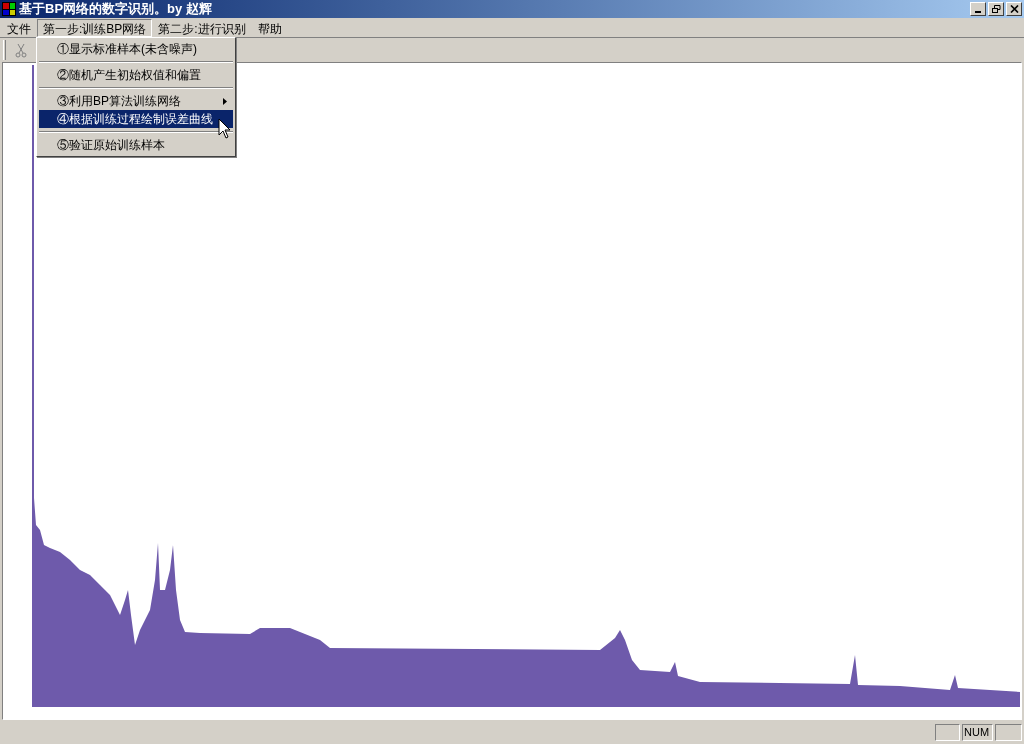 The image size is (1024, 744). I want to click on menu-option: ④根据训练过程绘制误差曲线, so click(136, 119).